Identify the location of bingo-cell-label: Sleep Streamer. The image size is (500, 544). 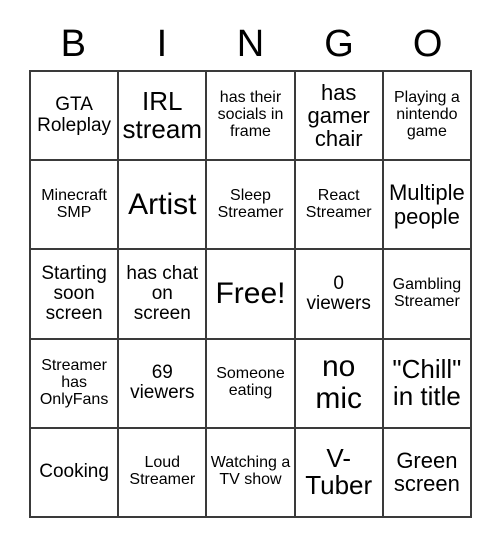
(250, 203).